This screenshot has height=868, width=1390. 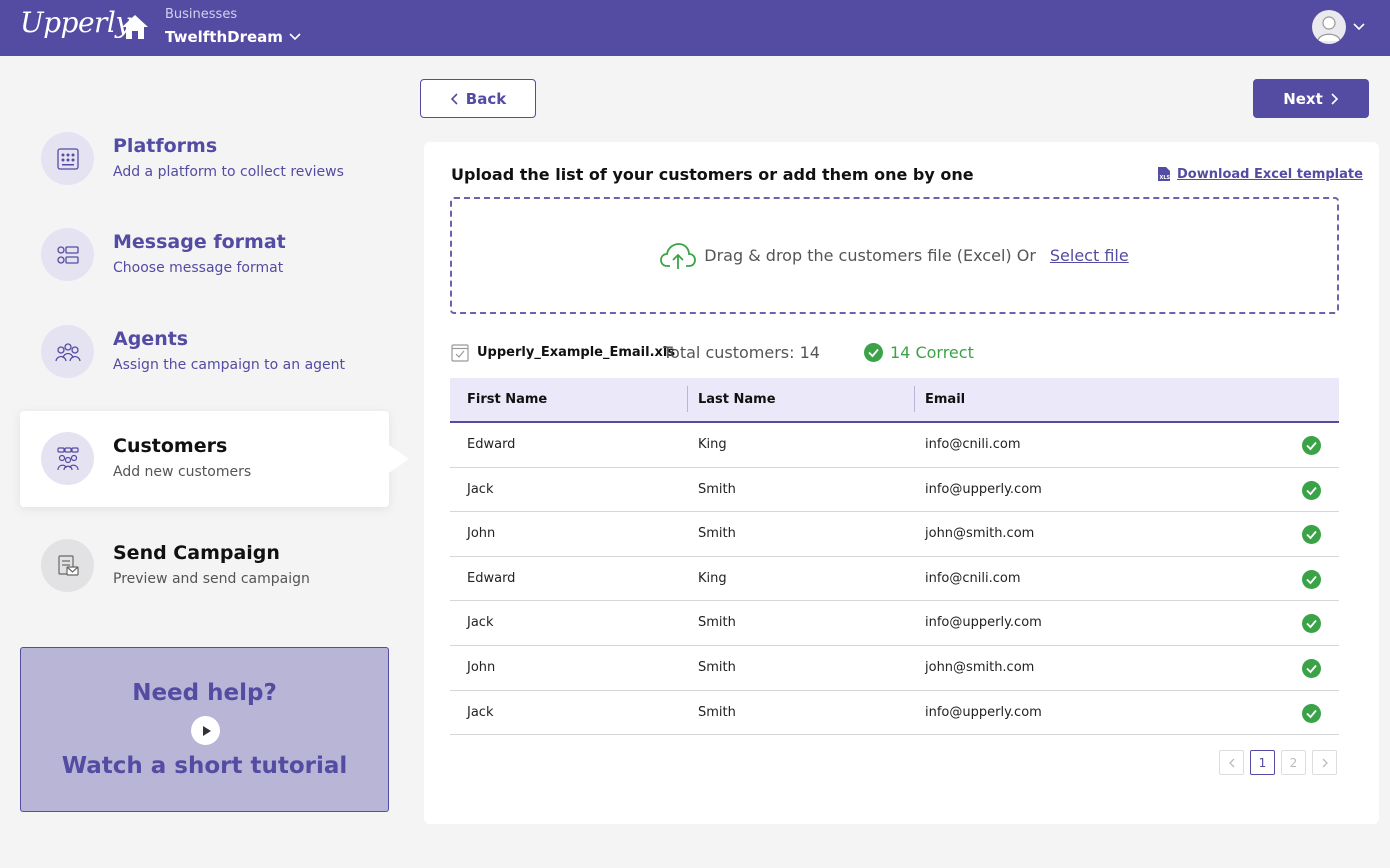 I want to click on next-page-button, so click(x=1324, y=762).